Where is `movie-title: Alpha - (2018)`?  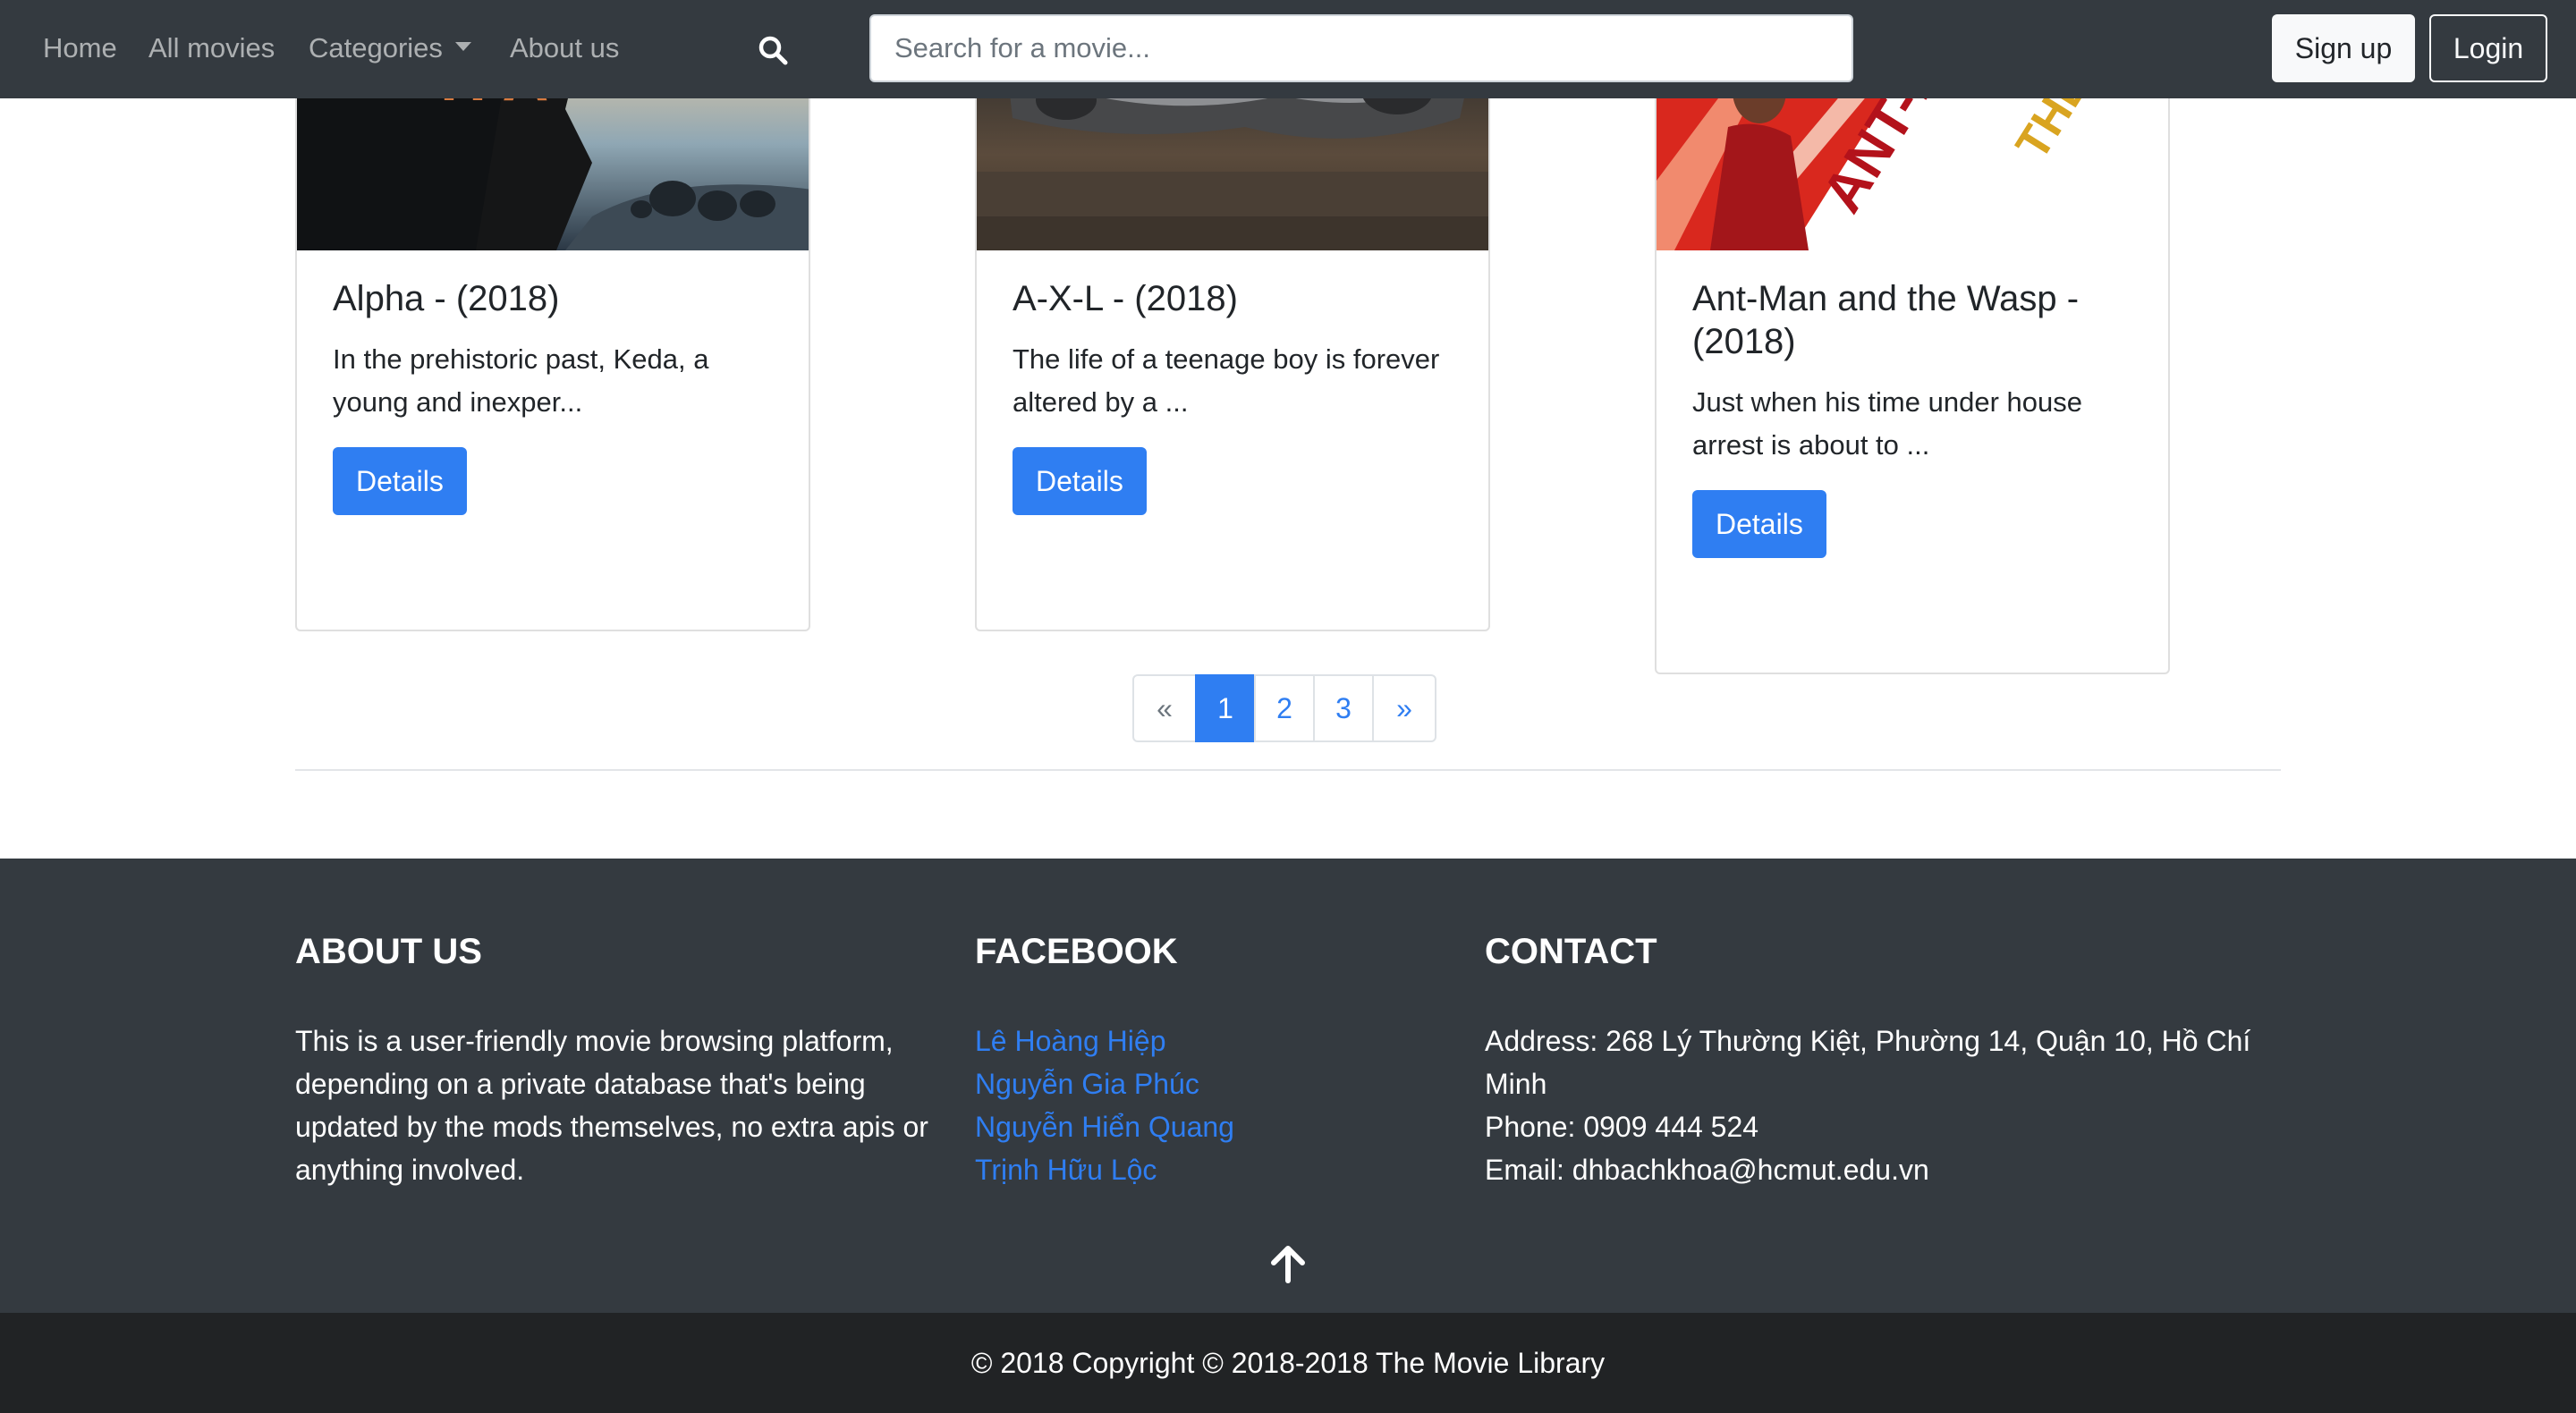 movie-title: Alpha - (2018) is located at coordinates (446, 298).